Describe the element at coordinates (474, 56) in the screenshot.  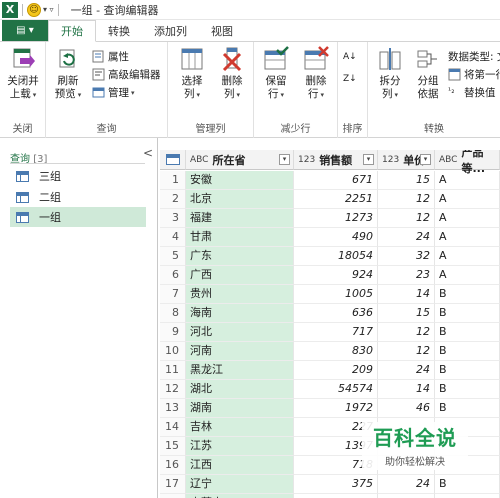
I see `data-type-dropdown: 数据类型: 文` at that location.